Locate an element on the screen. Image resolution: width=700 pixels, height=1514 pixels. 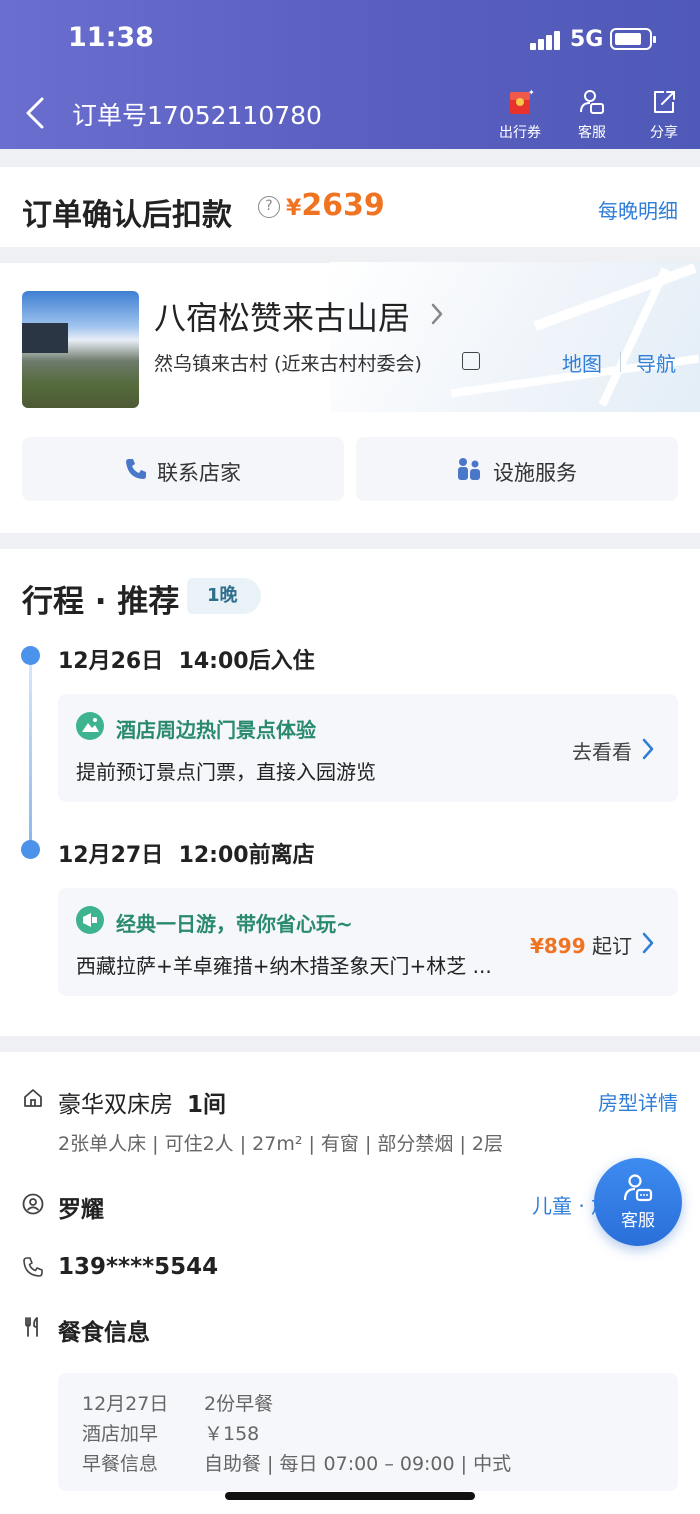
room-name: 豪华双床房 1间 is located at coordinates (142, 1102).